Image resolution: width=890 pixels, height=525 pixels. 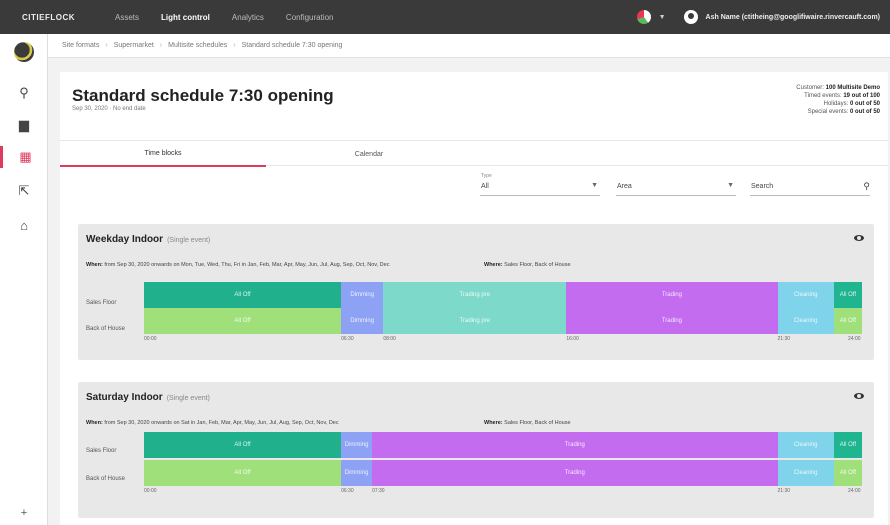 What do you see at coordinates (148, 239) in the screenshot?
I see `event-title: Weekday Indoor (Single event)` at bounding box center [148, 239].